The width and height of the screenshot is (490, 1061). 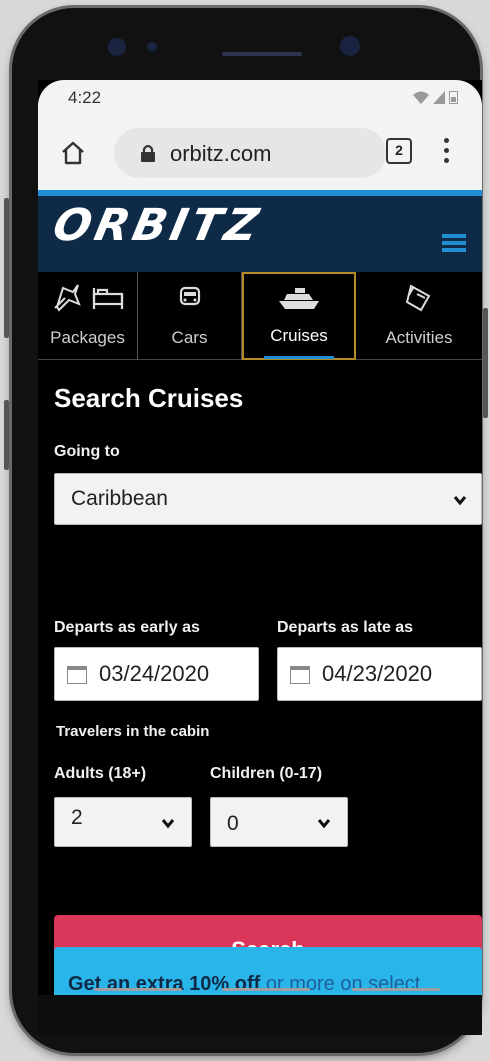 I want to click on promo-text: Get an extra 10% off or more on select, so click(x=244, y=984).